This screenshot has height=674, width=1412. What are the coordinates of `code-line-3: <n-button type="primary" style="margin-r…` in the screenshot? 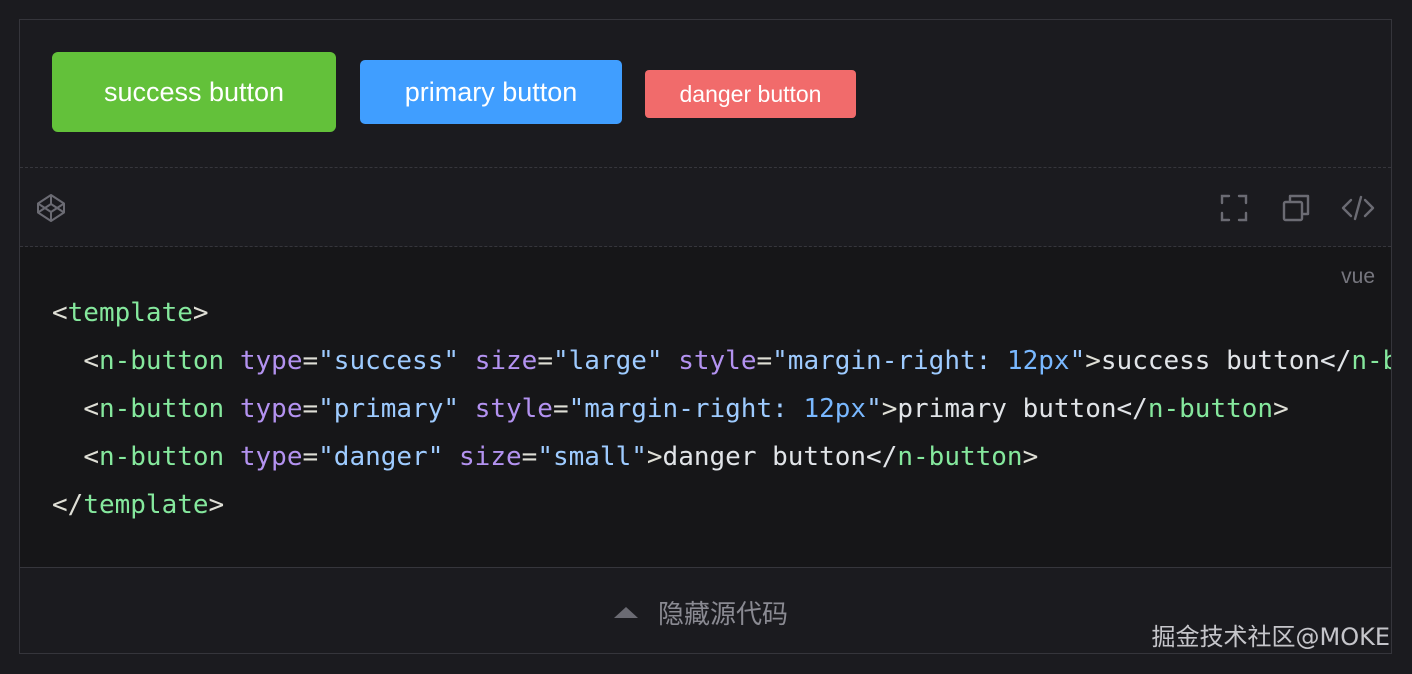 It's located at (721, 409).